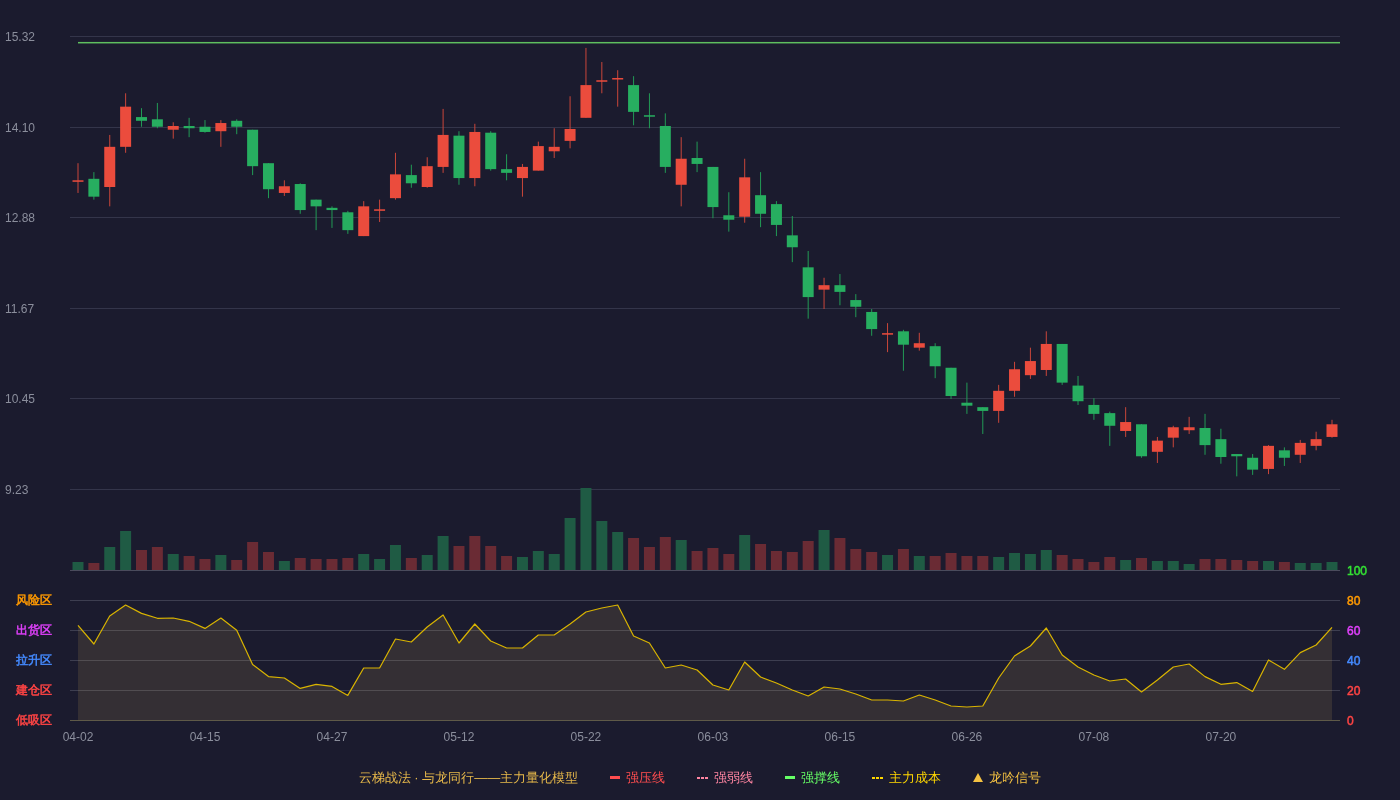 The image size is (1400, 800). Describe the element at coordinates (813, 777) in the screenshot. I see `legend-item: 强撑线` at that location.